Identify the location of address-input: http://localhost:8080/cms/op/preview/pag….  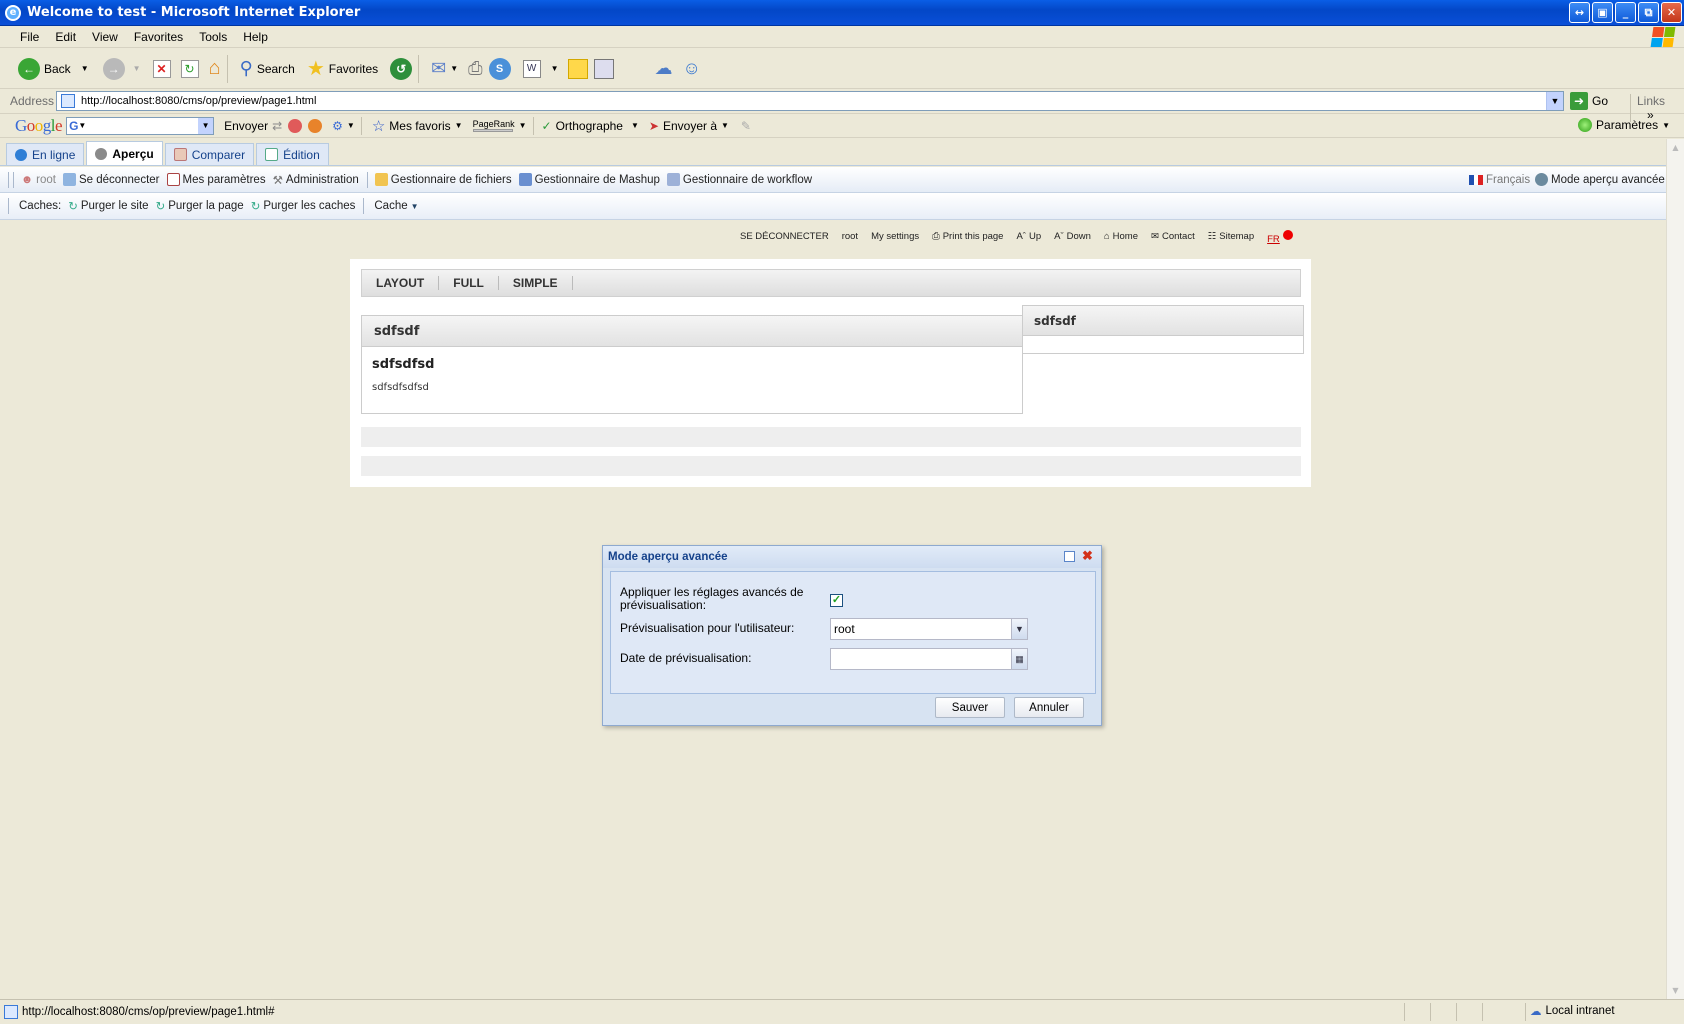
(810, 101).